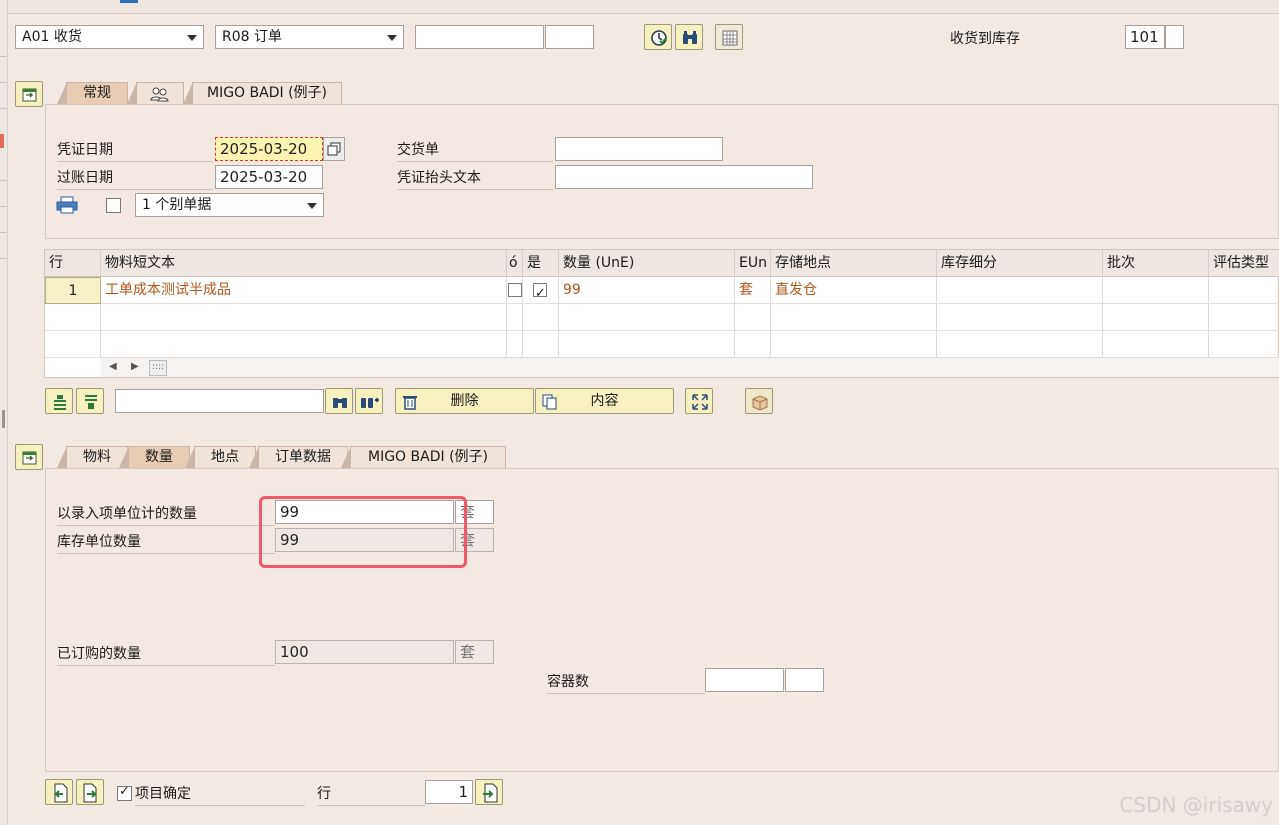 The width and height of the screenshot is (1279, 825). I want to click on delete-button: 删除, so click(464, 401).